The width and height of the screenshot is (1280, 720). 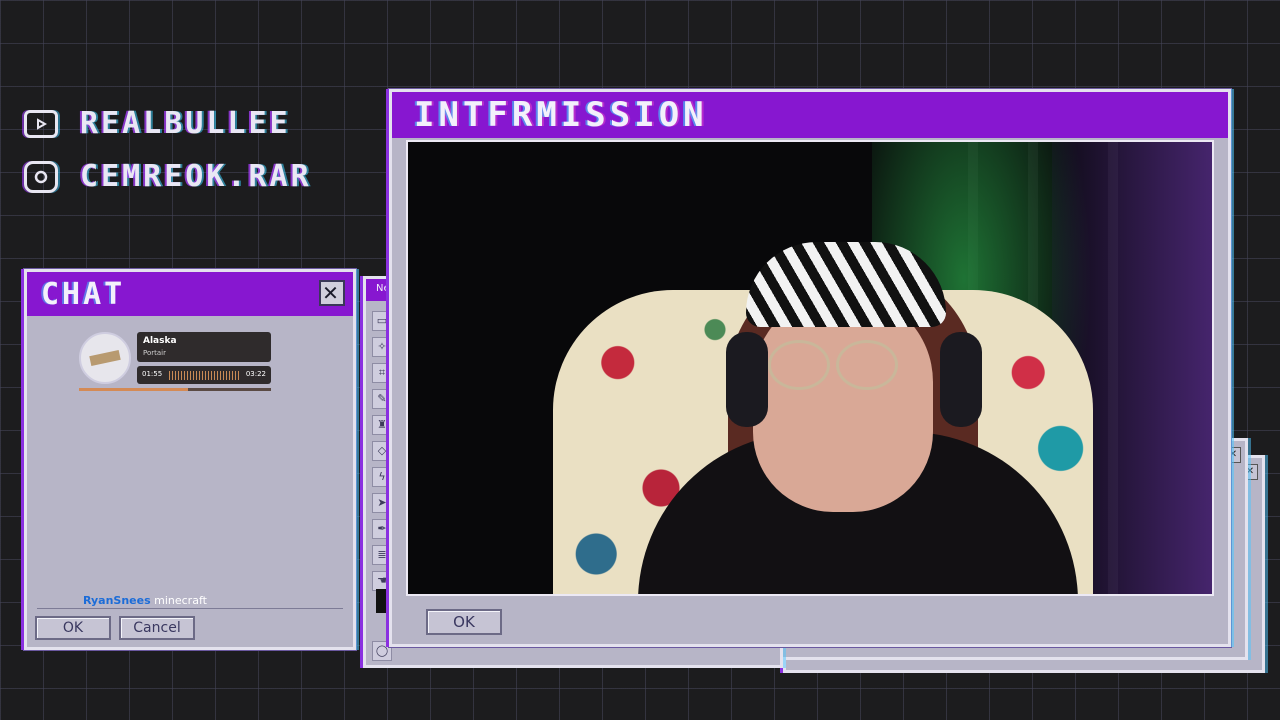 I want to click on color-swatch-foreground, so click(x=383, y=601).